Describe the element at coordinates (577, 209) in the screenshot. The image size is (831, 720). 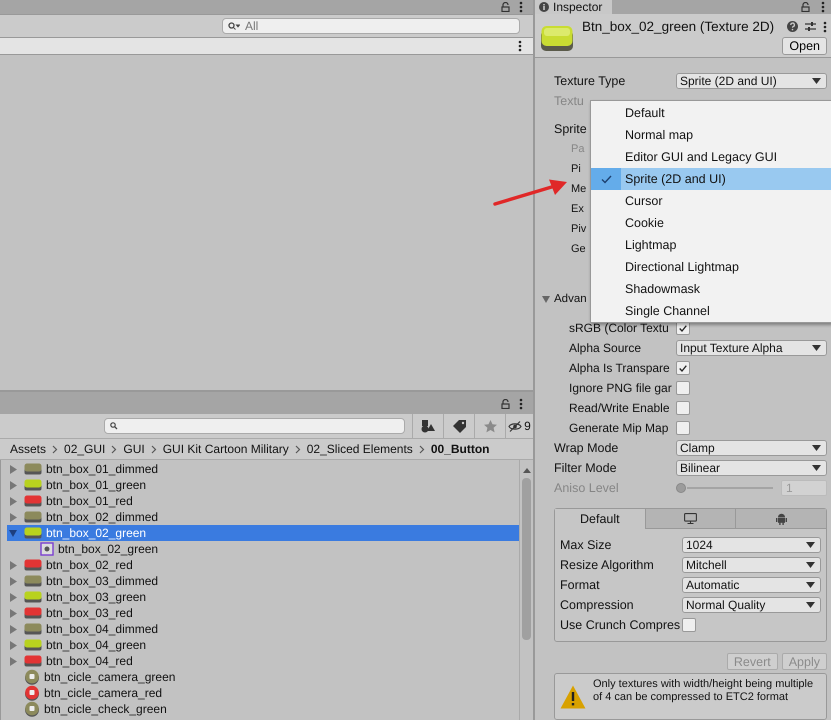
I see `property-label: Ex` at that location.